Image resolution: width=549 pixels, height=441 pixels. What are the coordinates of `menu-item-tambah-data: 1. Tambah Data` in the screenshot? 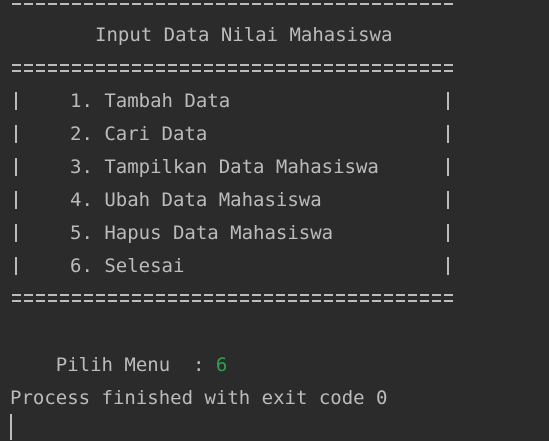 It's located at (150, 101).